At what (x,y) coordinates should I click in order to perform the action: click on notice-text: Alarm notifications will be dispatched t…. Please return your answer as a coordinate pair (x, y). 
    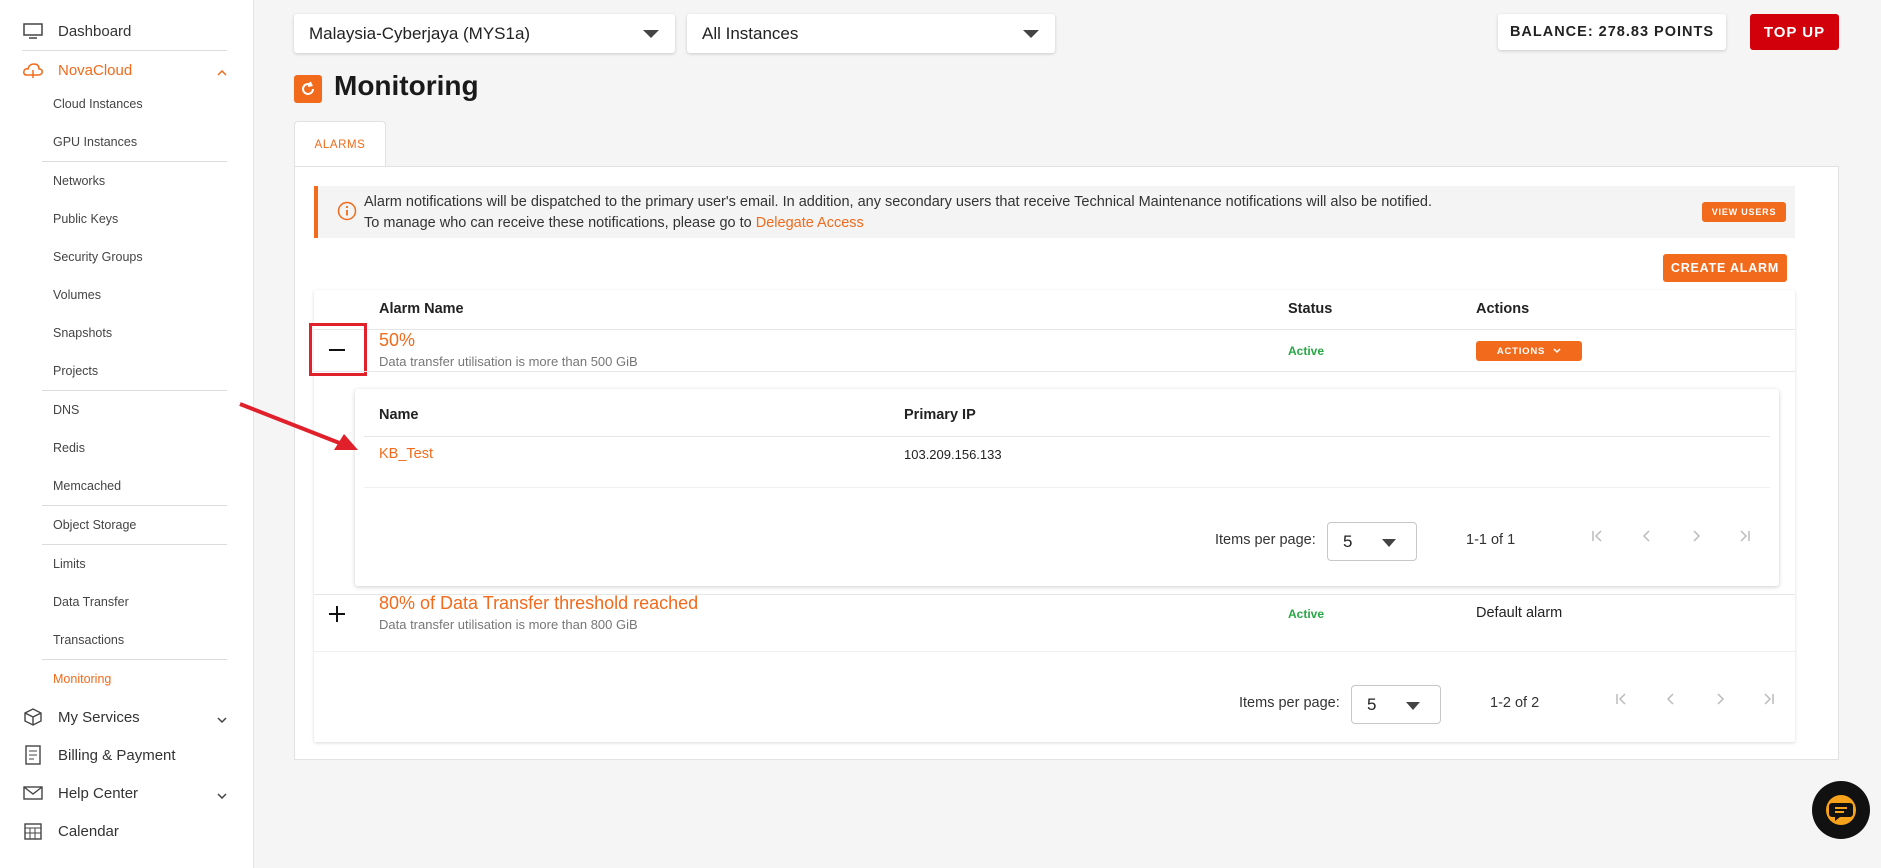
    Looking at the image, I should click on (898, 212).